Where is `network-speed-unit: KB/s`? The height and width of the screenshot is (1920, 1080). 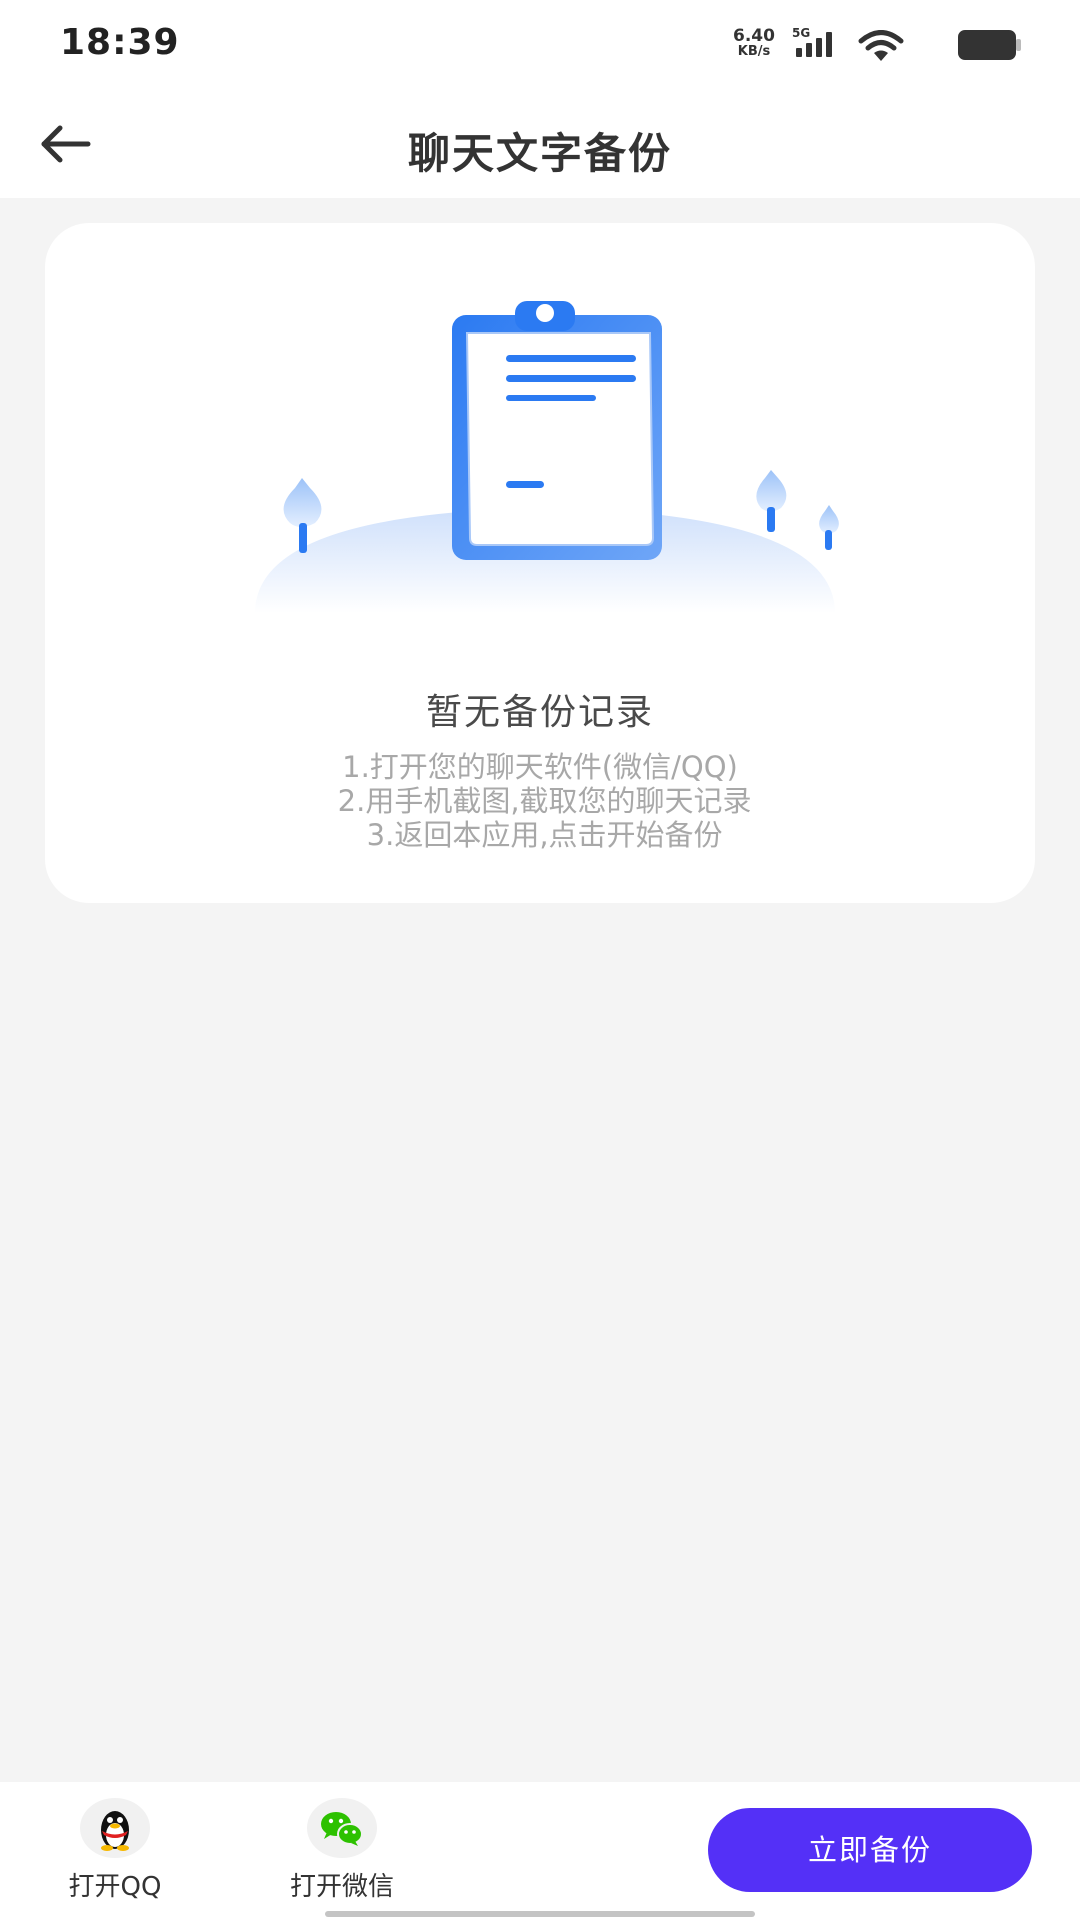 network-speed-unit: KB/s is located at coordinates (754, 51).